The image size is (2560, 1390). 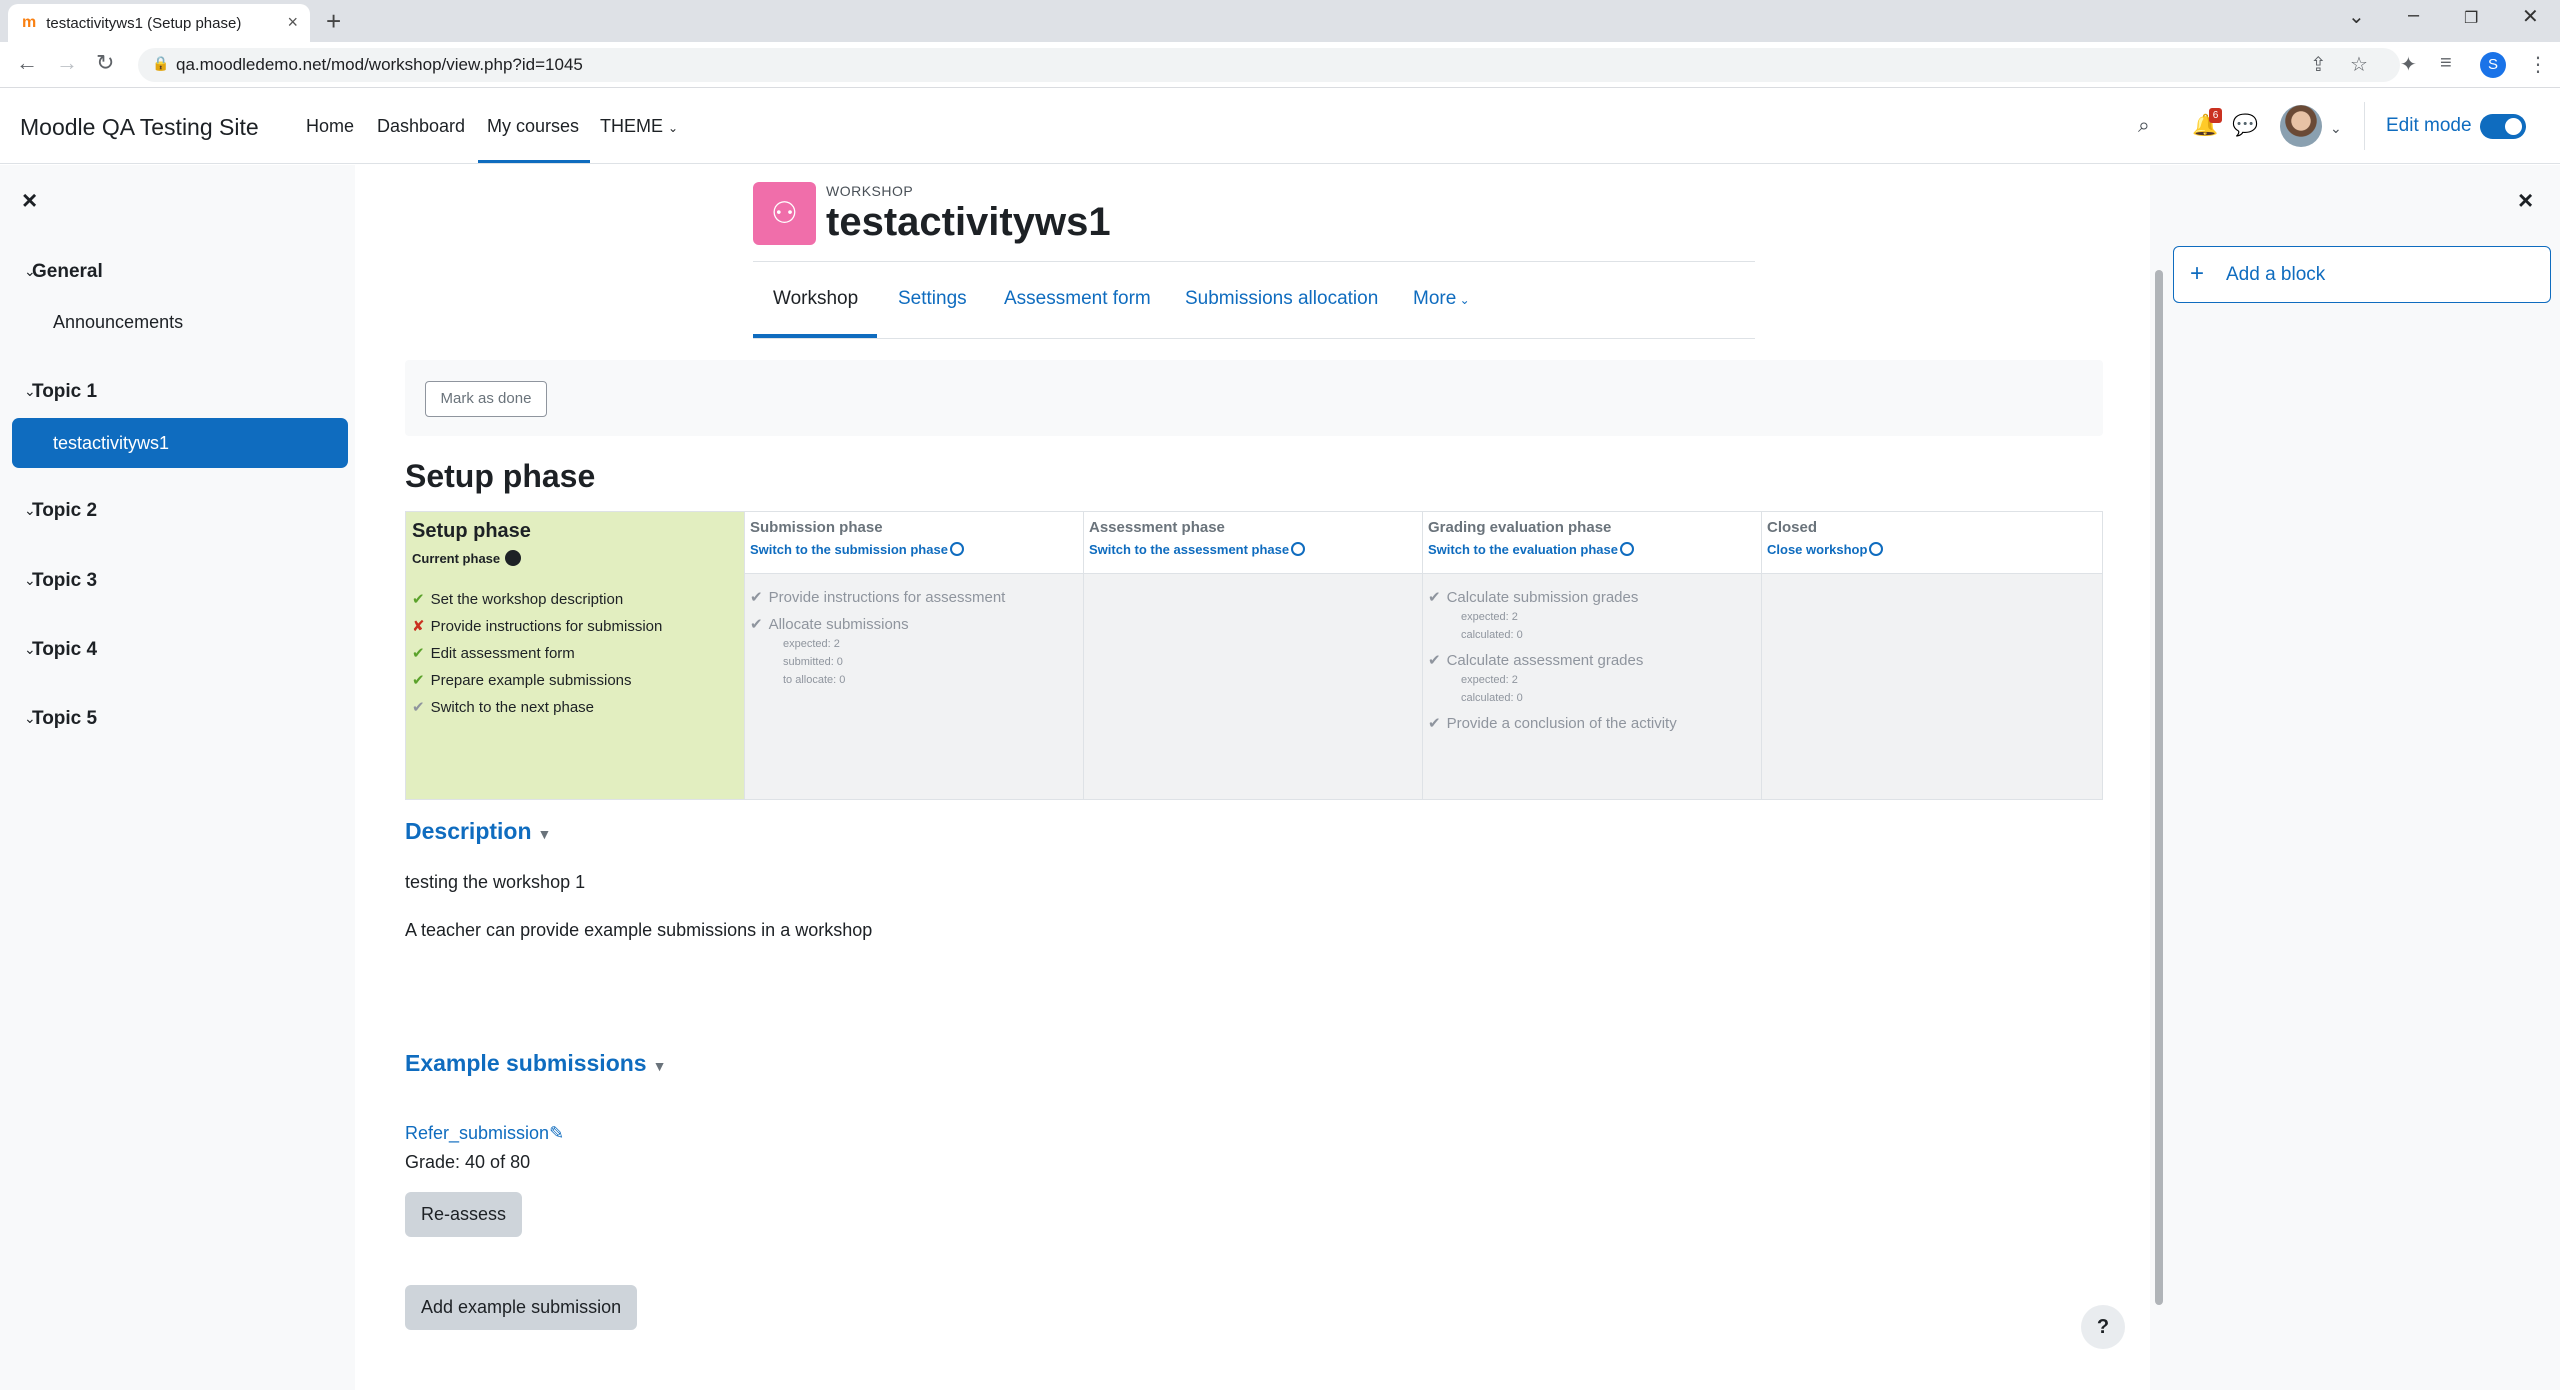 What do you see at coordinates (2215, 115) in the screenshot?
I see `notification-badge: 6` at bounding box center [2215, 115].